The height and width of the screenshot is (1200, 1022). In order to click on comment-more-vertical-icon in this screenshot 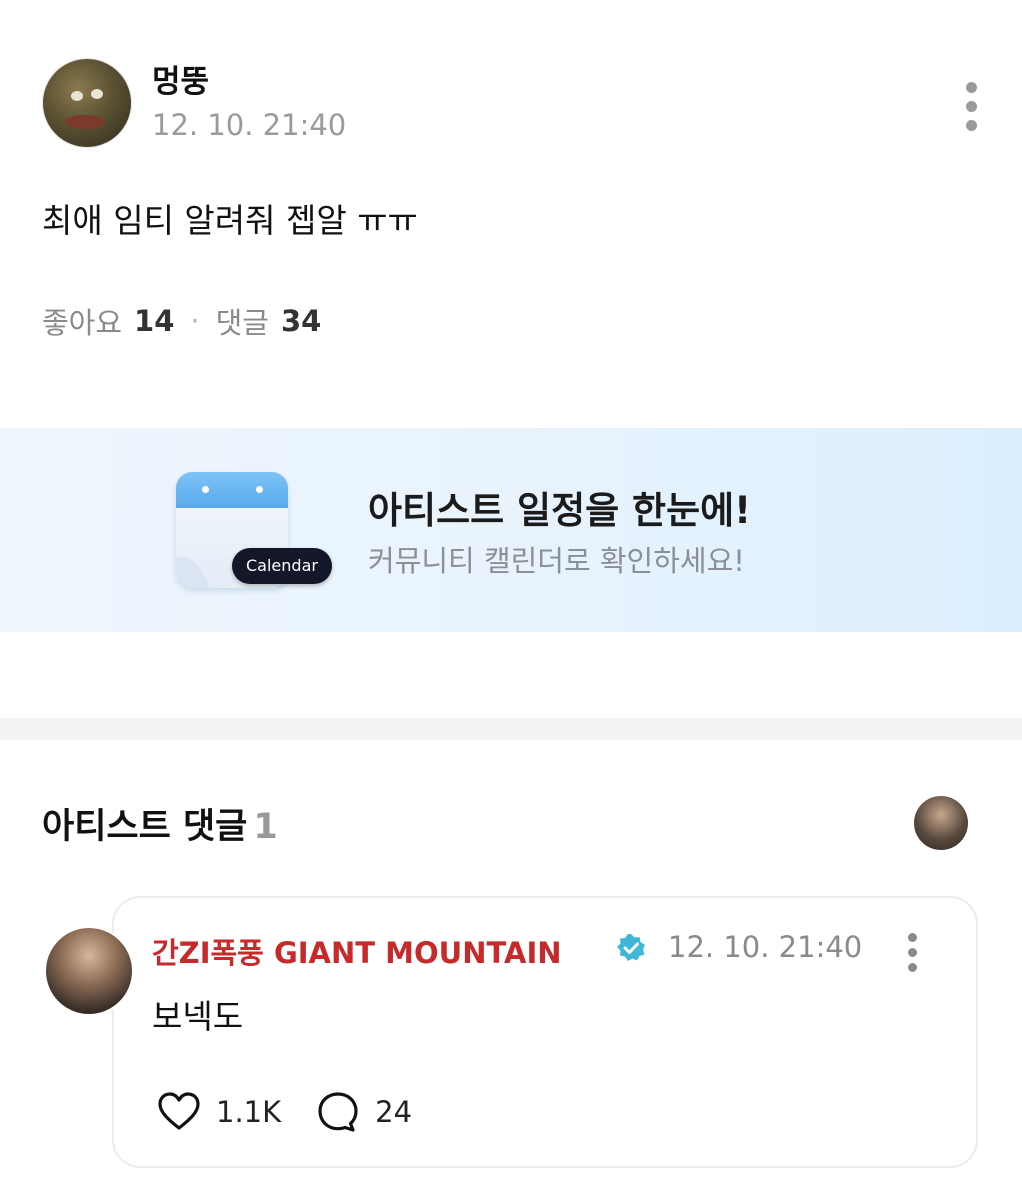, I will do `click(912, 953)`.